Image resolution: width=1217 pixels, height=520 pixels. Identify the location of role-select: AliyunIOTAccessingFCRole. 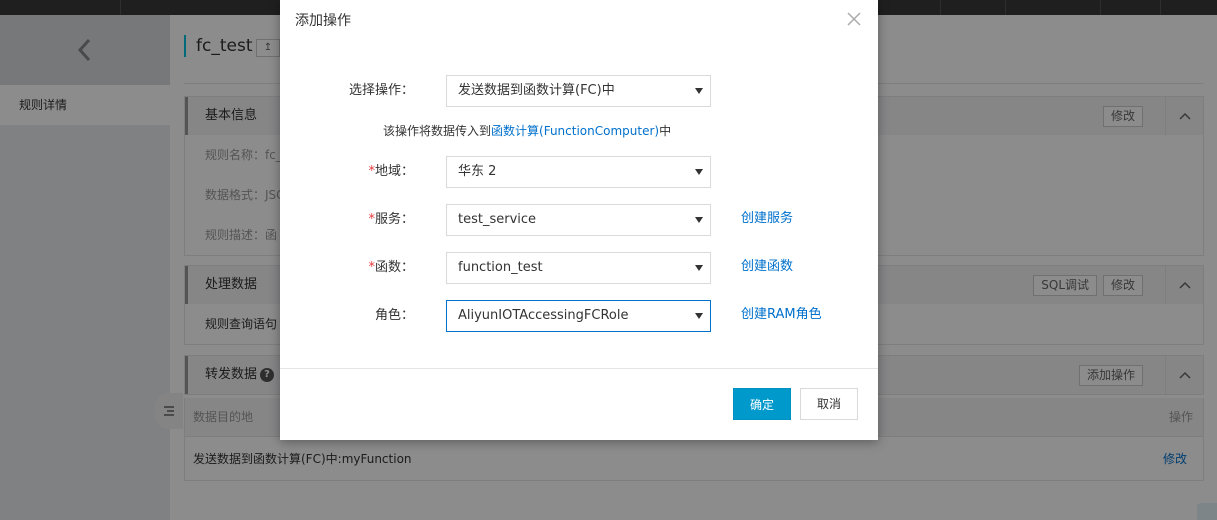
(578, 316).